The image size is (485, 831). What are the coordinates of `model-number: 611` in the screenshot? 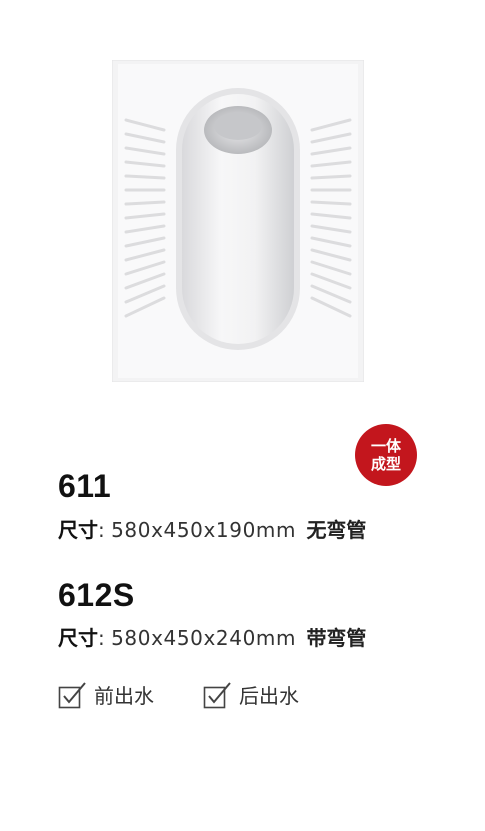 It's located at (85, 486).